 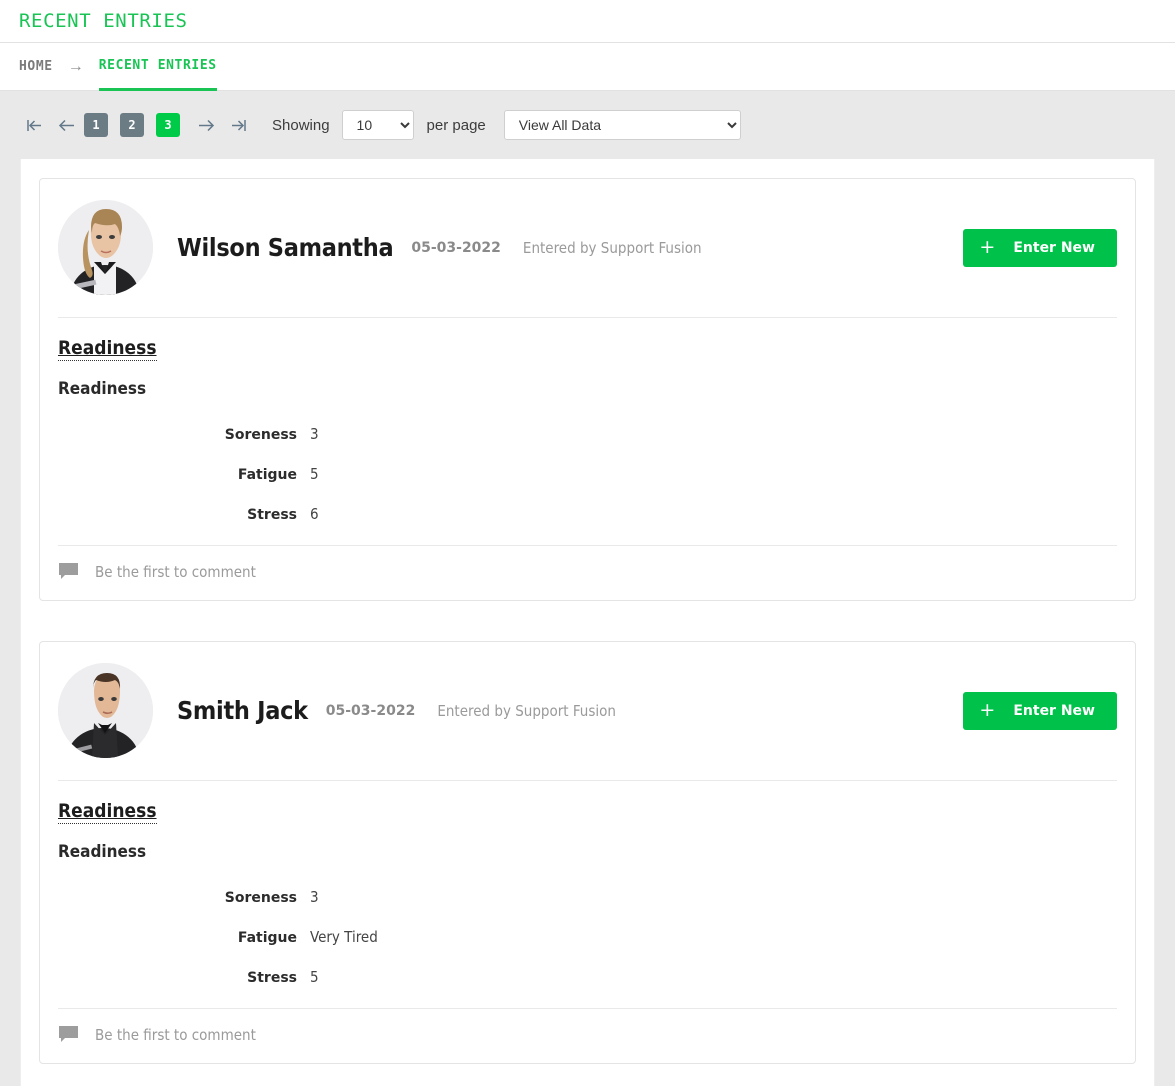 I want to click on metric-value: Very Tired, so click(x=344, y=937).